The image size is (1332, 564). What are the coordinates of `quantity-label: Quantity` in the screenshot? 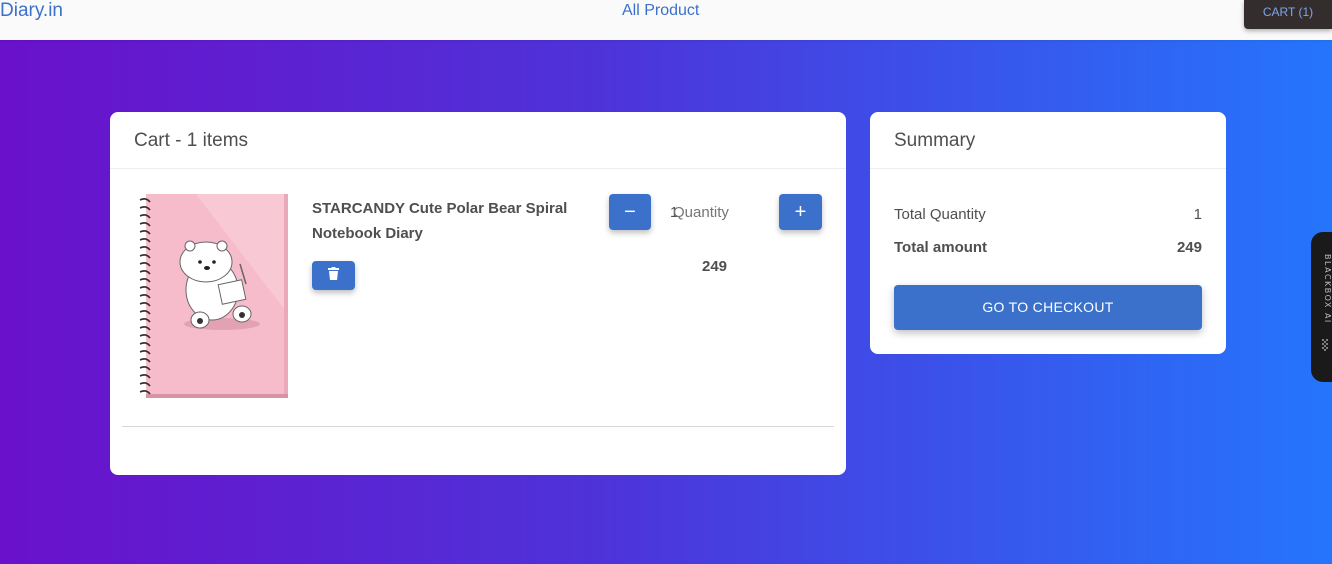 It's located at (701, 212).